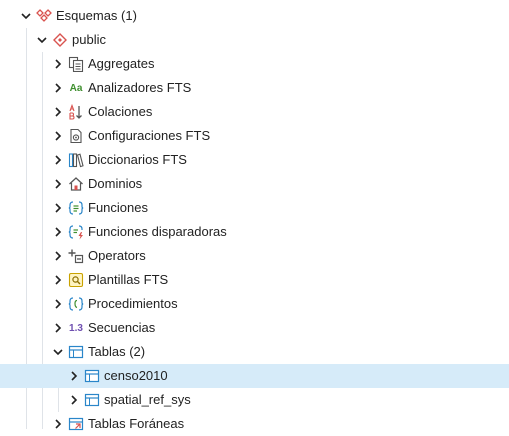 Image resolution: width=509 pixels, height=436 pixels. I want to click on tree-node-label: Plantillas FTS, so click(128, 279).